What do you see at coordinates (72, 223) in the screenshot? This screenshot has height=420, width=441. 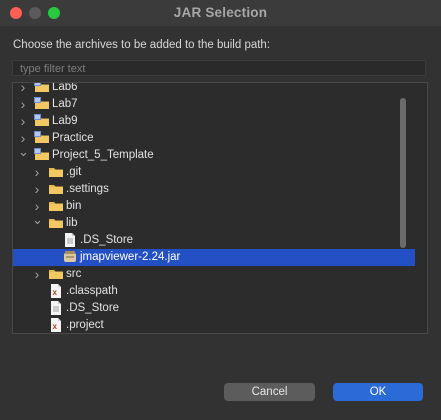 I see `tree-item-label: lib` at bounding box center [72, 223].